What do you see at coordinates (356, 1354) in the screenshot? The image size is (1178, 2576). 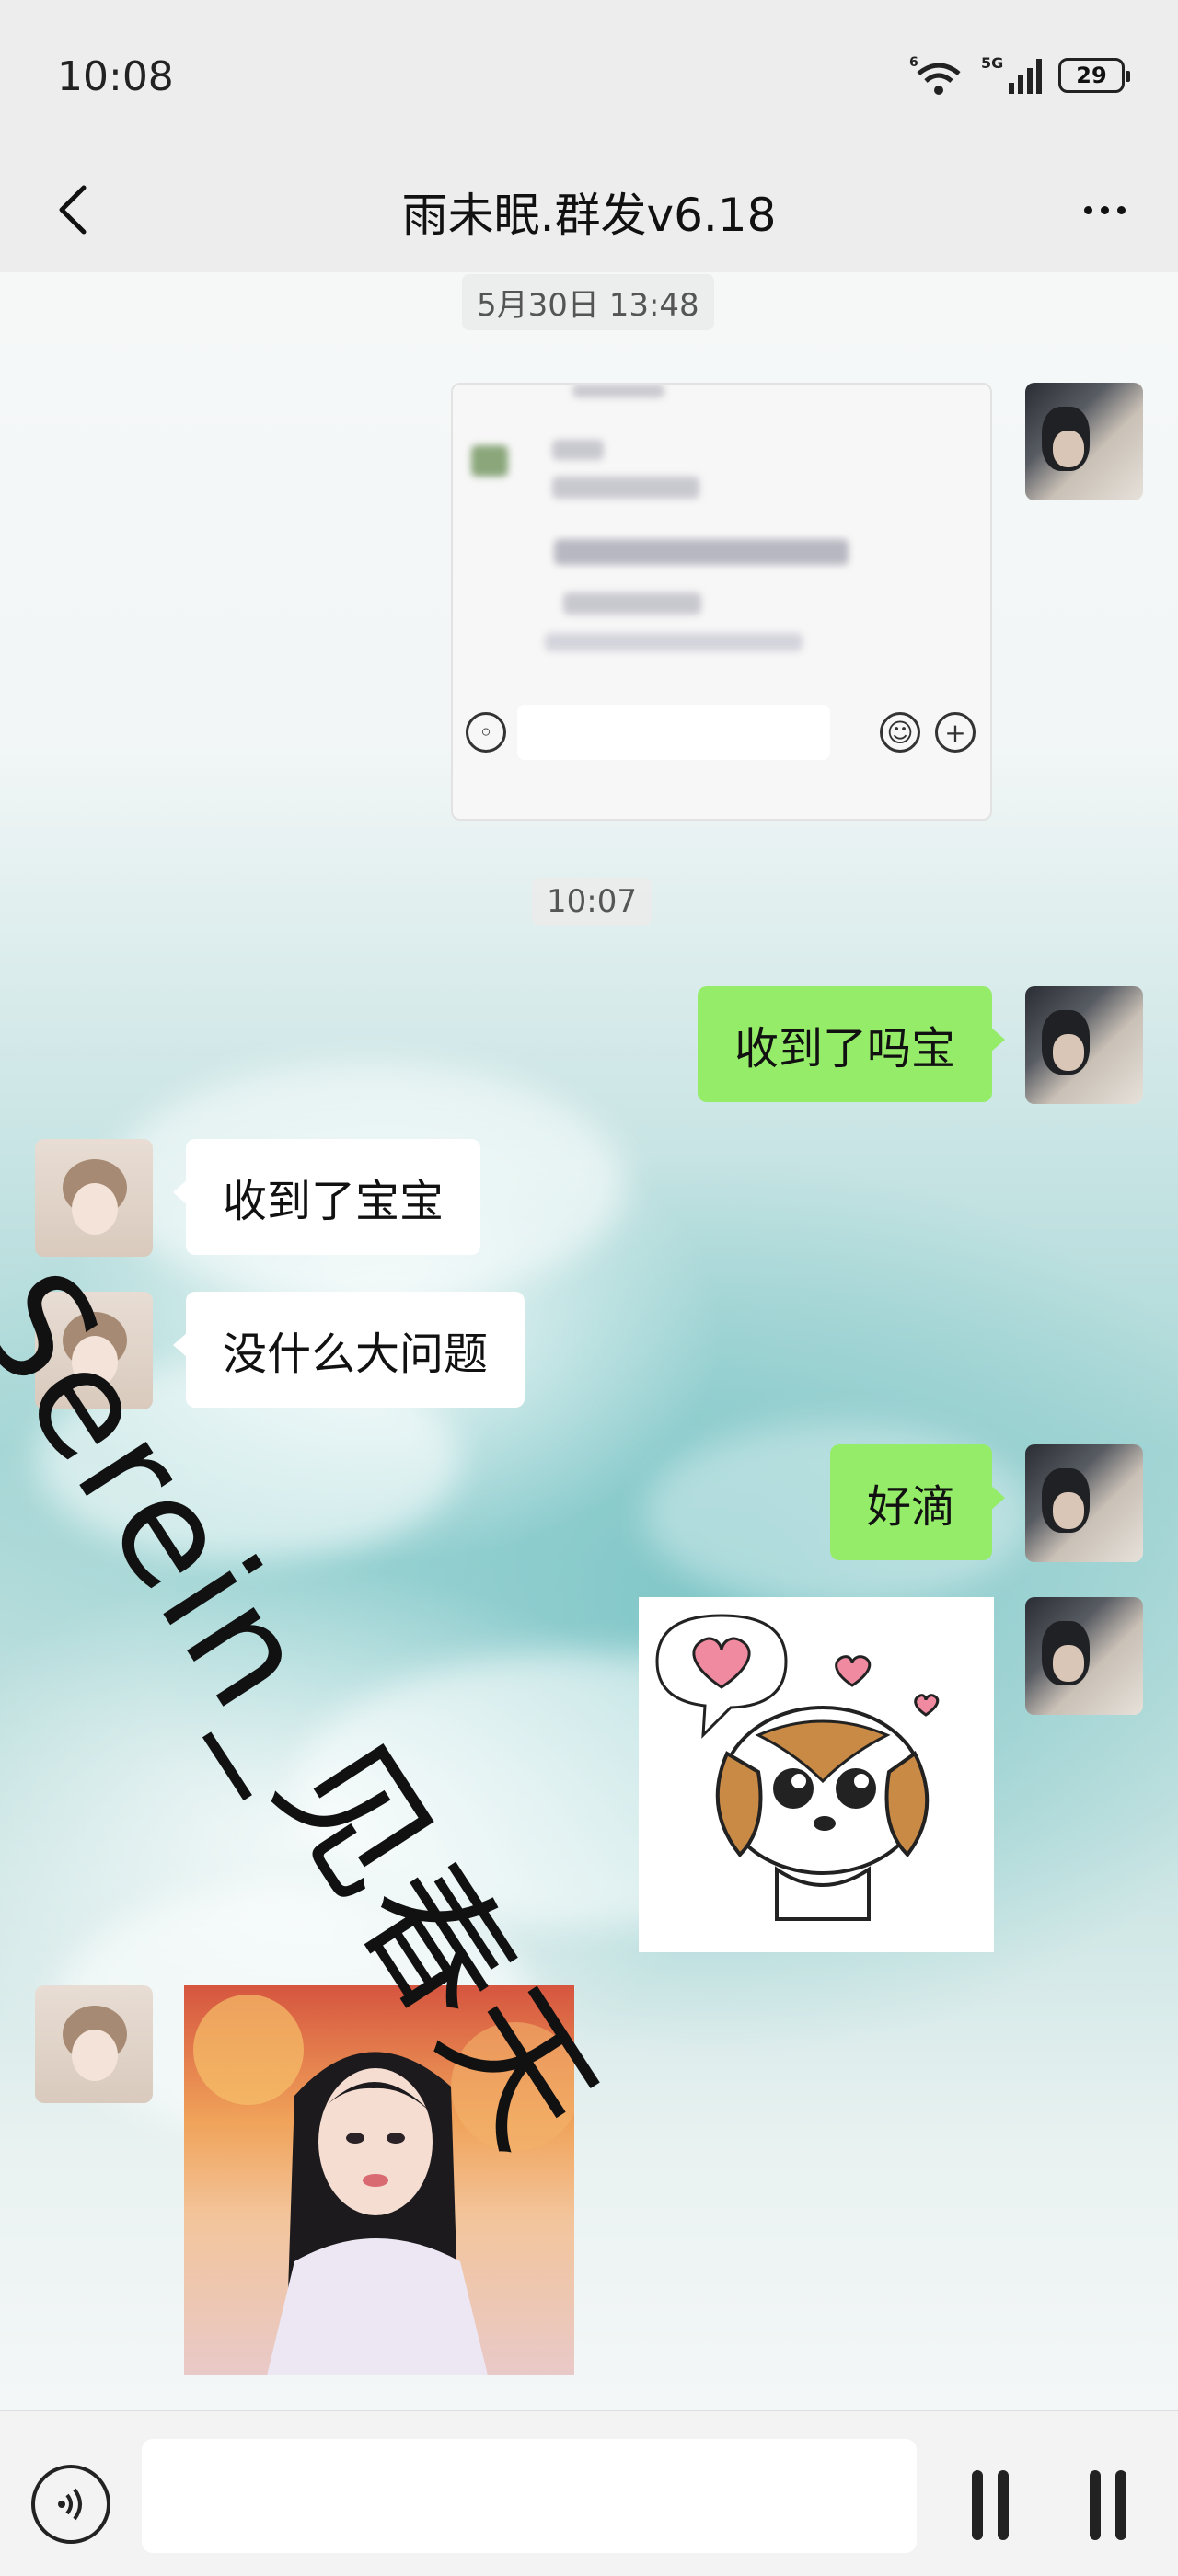 I see `message-text: 没什么大问题` at bounding box center [356, 1354].